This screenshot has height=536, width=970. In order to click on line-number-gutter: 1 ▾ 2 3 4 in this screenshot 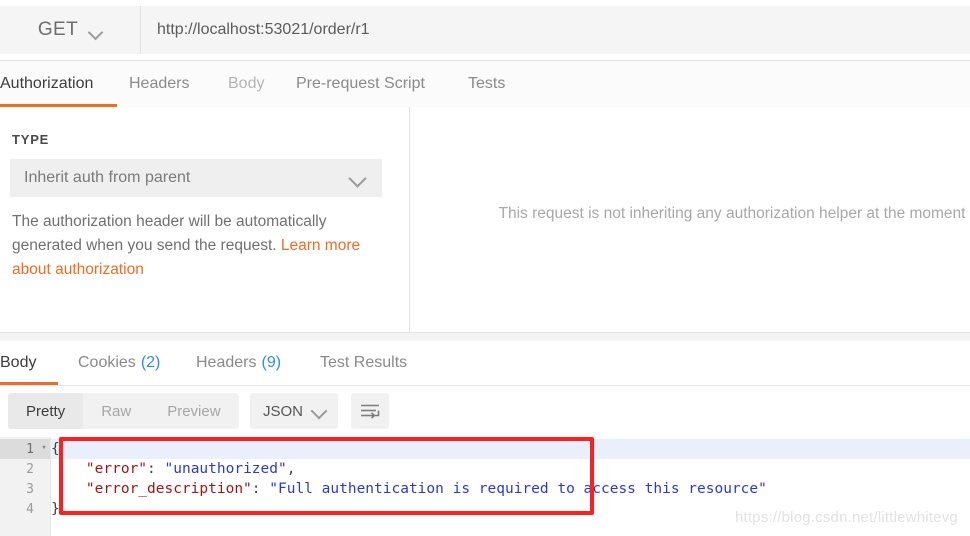, I will do `click(25, 486)`.